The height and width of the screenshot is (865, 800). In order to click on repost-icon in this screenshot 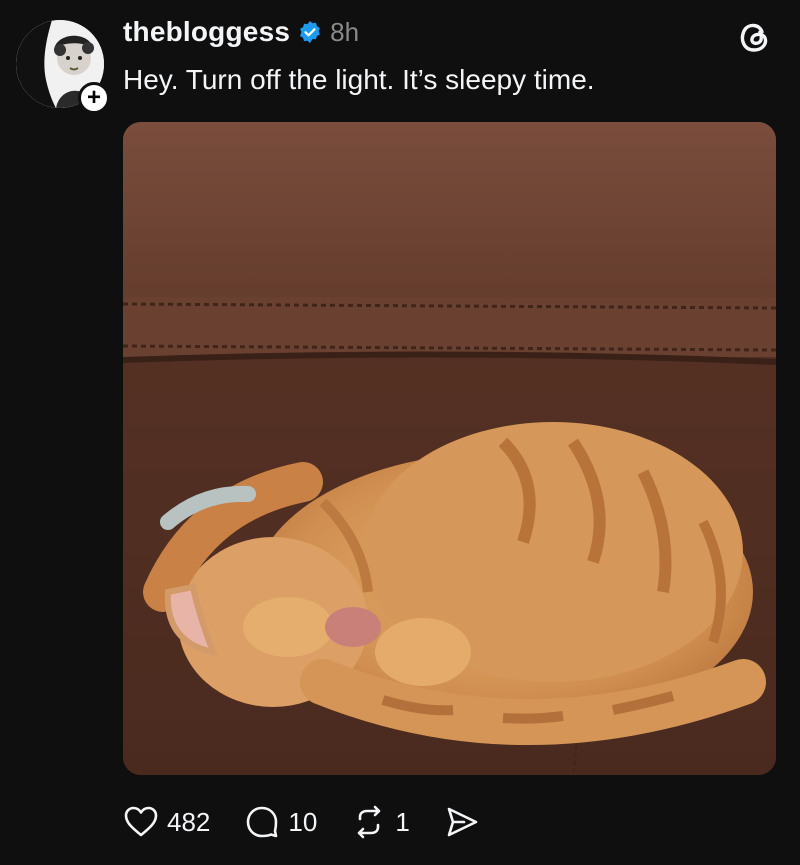, I will do `click(369, 822)`.